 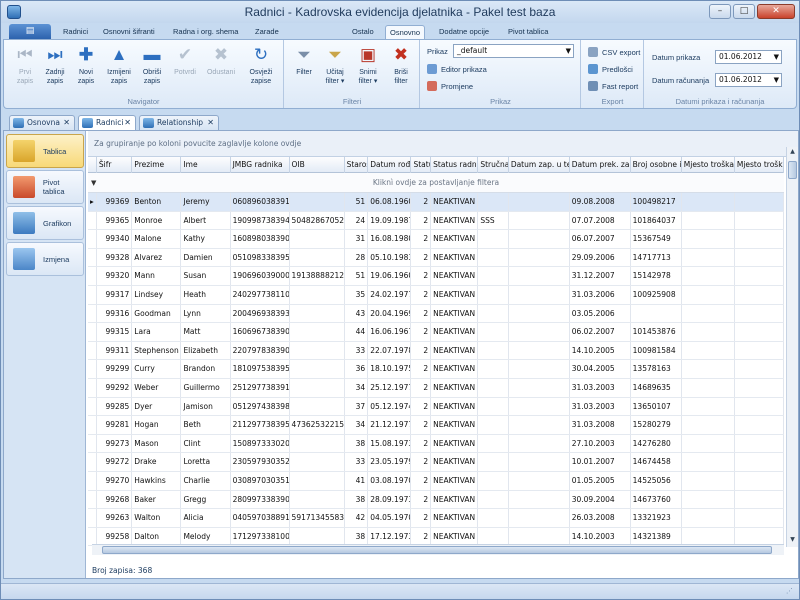 What do you see at coordinates (260, 406) in the screenshot?
I see `table-cell: 0512974383986` at bounding box center [260, 406].